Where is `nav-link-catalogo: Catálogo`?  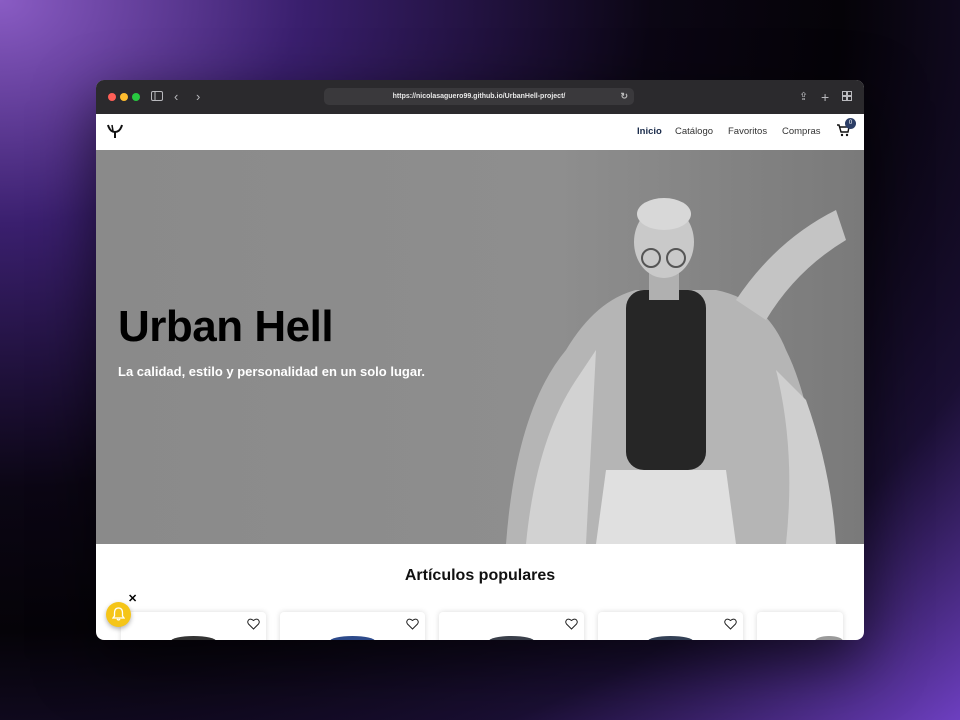 nav-link-catalogo: Catálogo is located at coordinates (694, 131).